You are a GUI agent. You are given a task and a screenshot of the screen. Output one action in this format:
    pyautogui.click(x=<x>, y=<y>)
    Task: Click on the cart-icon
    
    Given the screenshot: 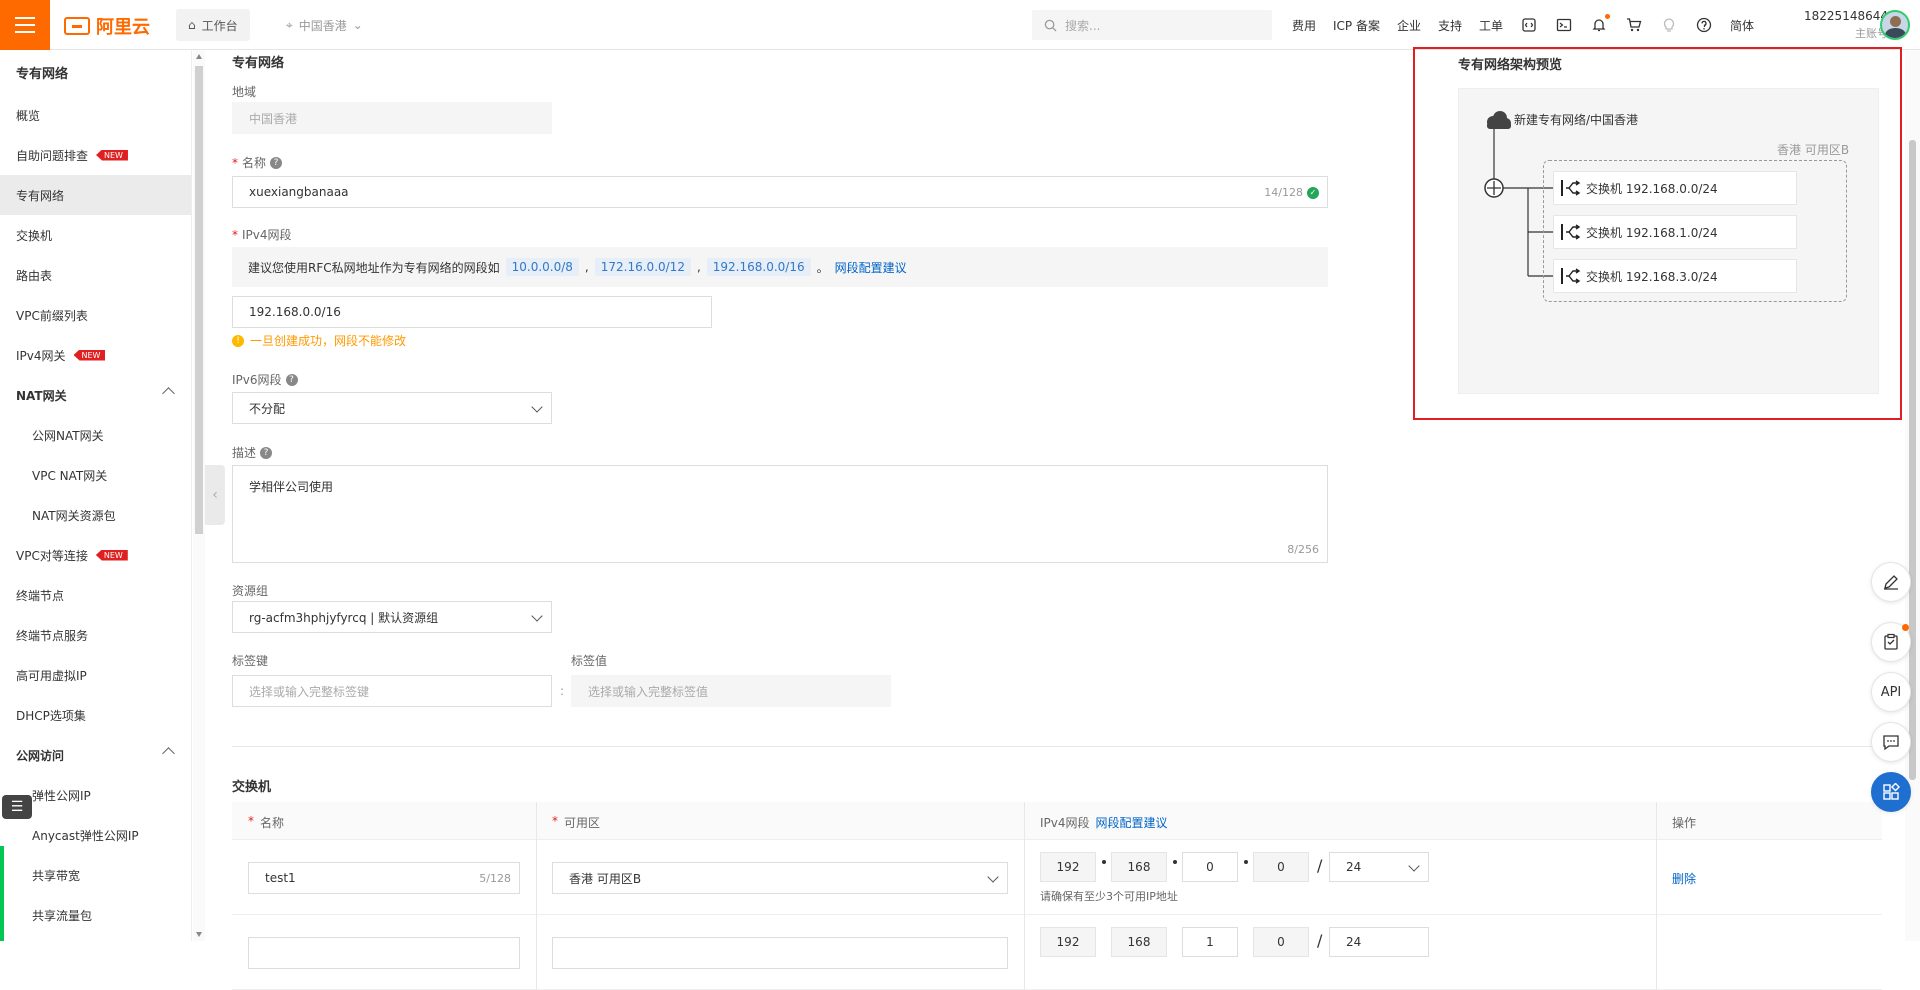 What is the action you would take?
    pyautogui.click(x=1634, y=25)
    